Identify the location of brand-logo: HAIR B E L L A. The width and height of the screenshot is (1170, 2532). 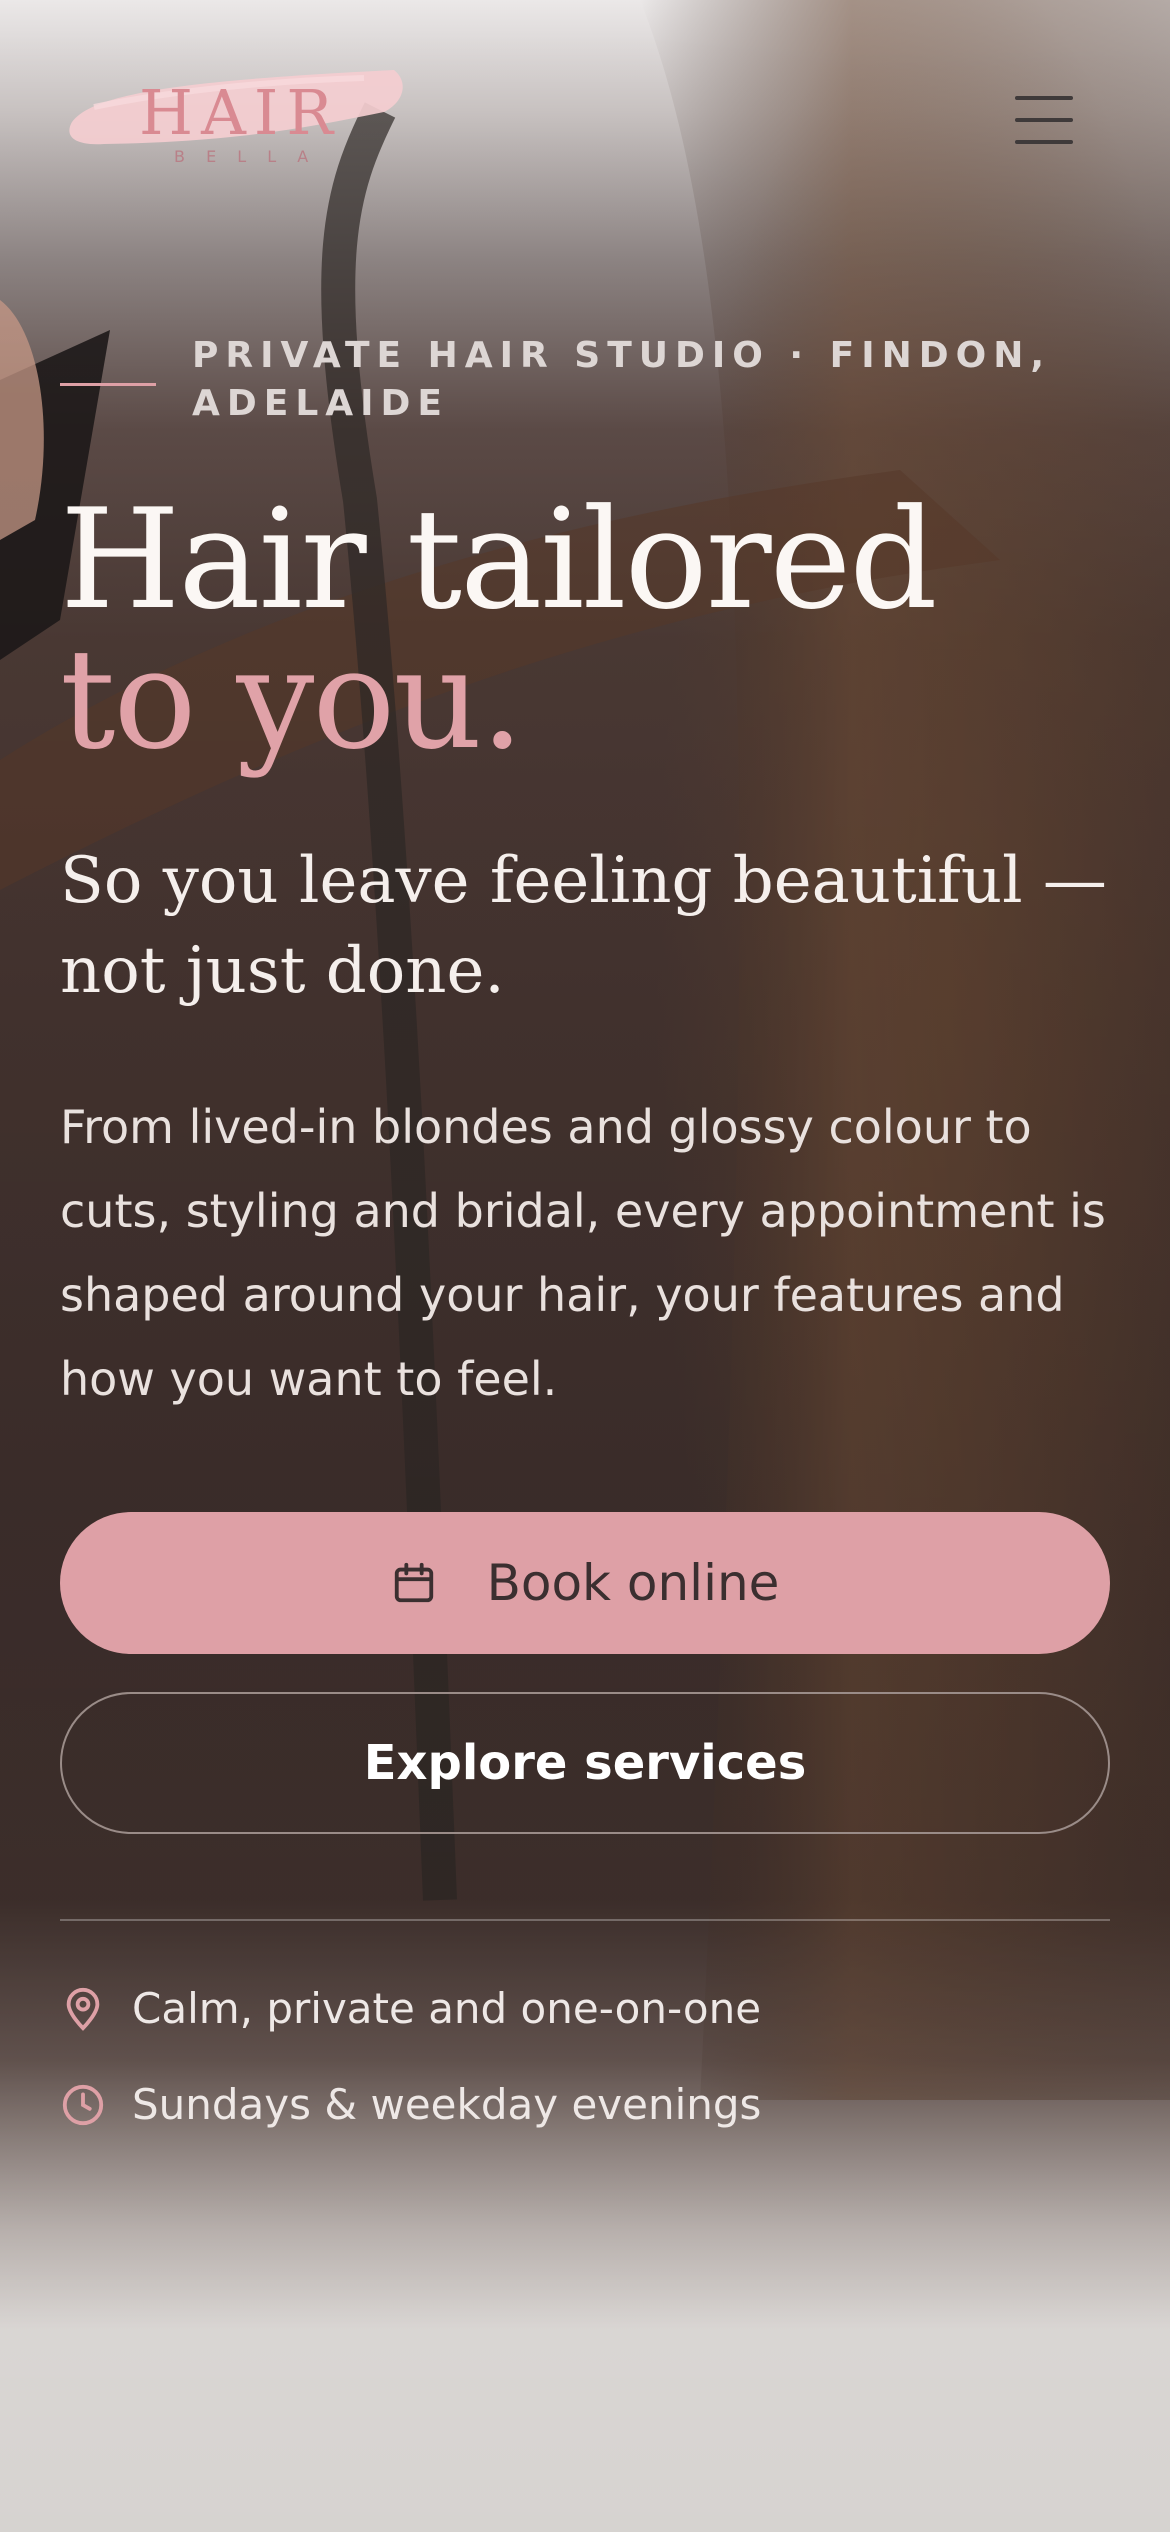
(239, 117).